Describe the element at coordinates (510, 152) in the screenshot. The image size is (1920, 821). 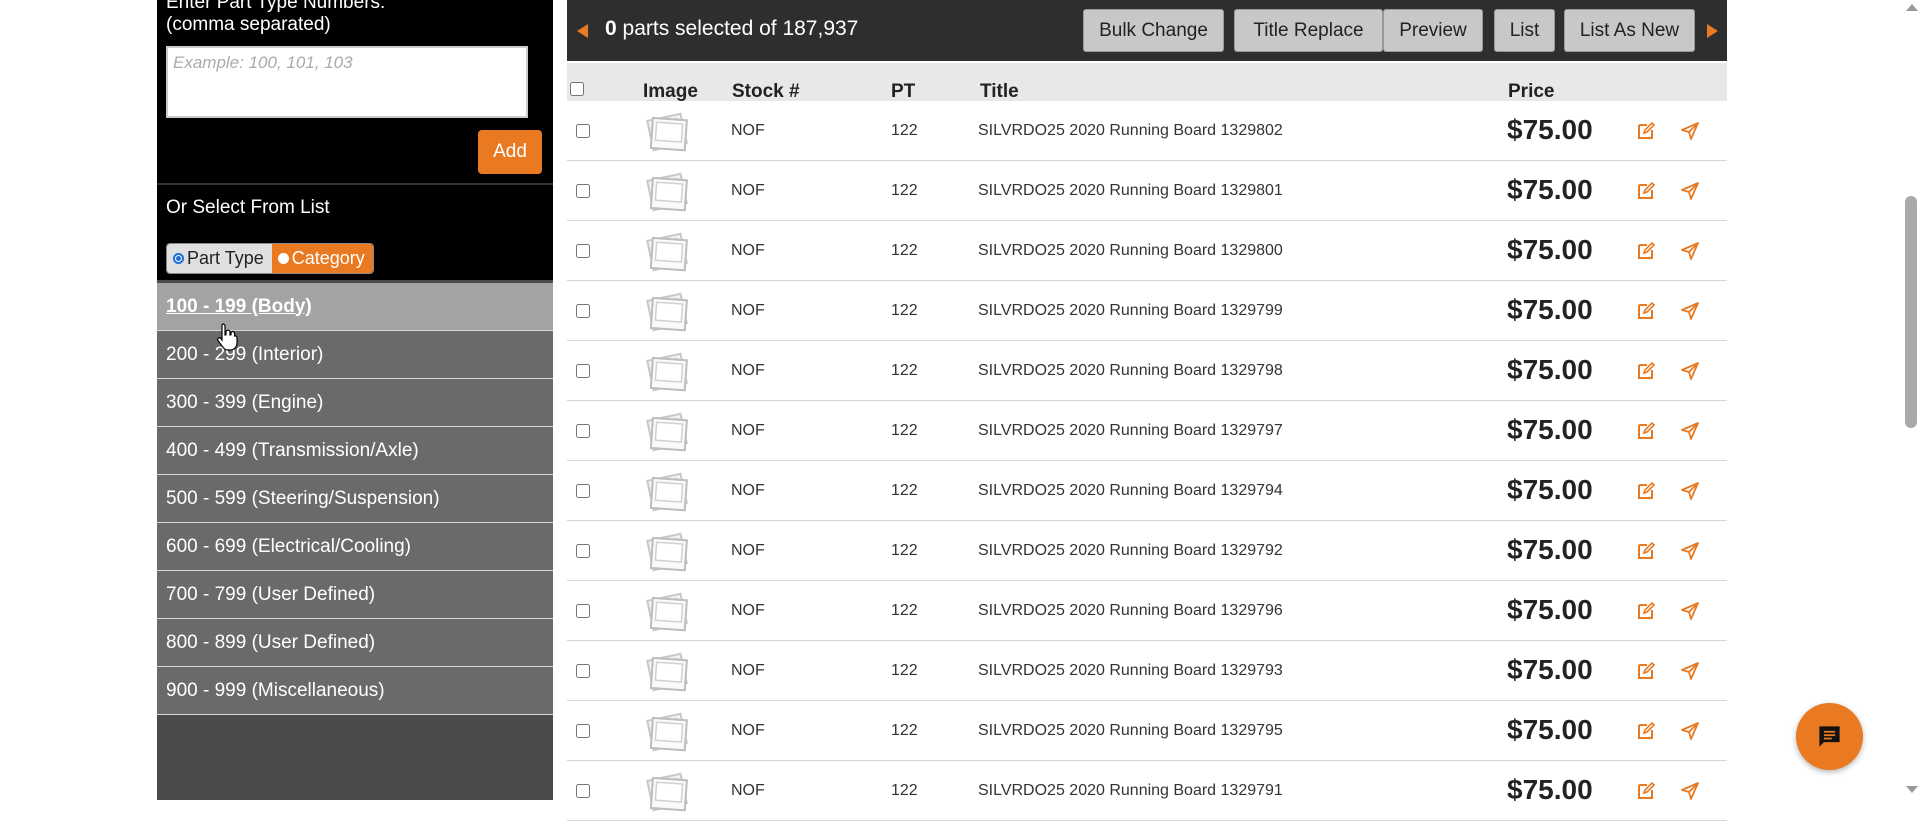
I see `add-button: Add` at that location.